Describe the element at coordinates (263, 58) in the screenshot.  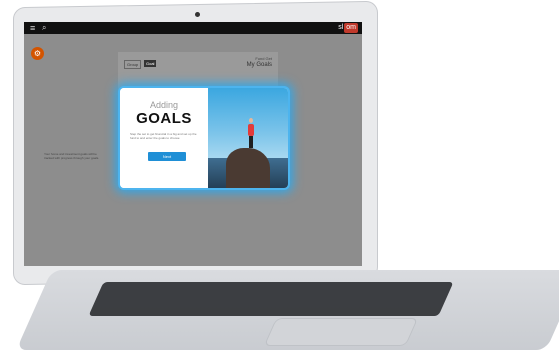
I see `panel-links: Fund Get` at that location.